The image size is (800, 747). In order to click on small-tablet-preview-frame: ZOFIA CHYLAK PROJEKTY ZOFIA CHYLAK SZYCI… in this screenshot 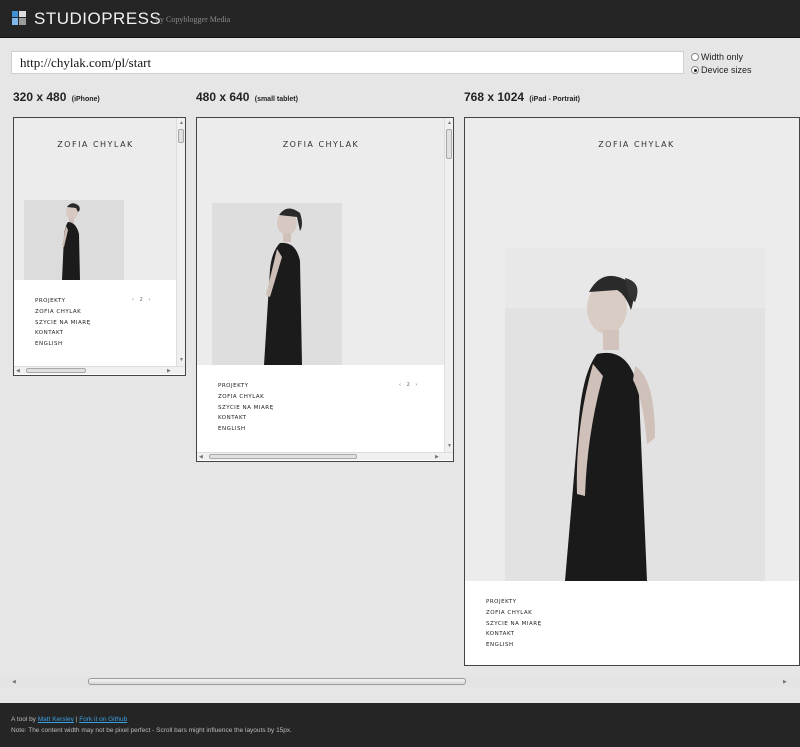, I will do `click(325, 289)`.